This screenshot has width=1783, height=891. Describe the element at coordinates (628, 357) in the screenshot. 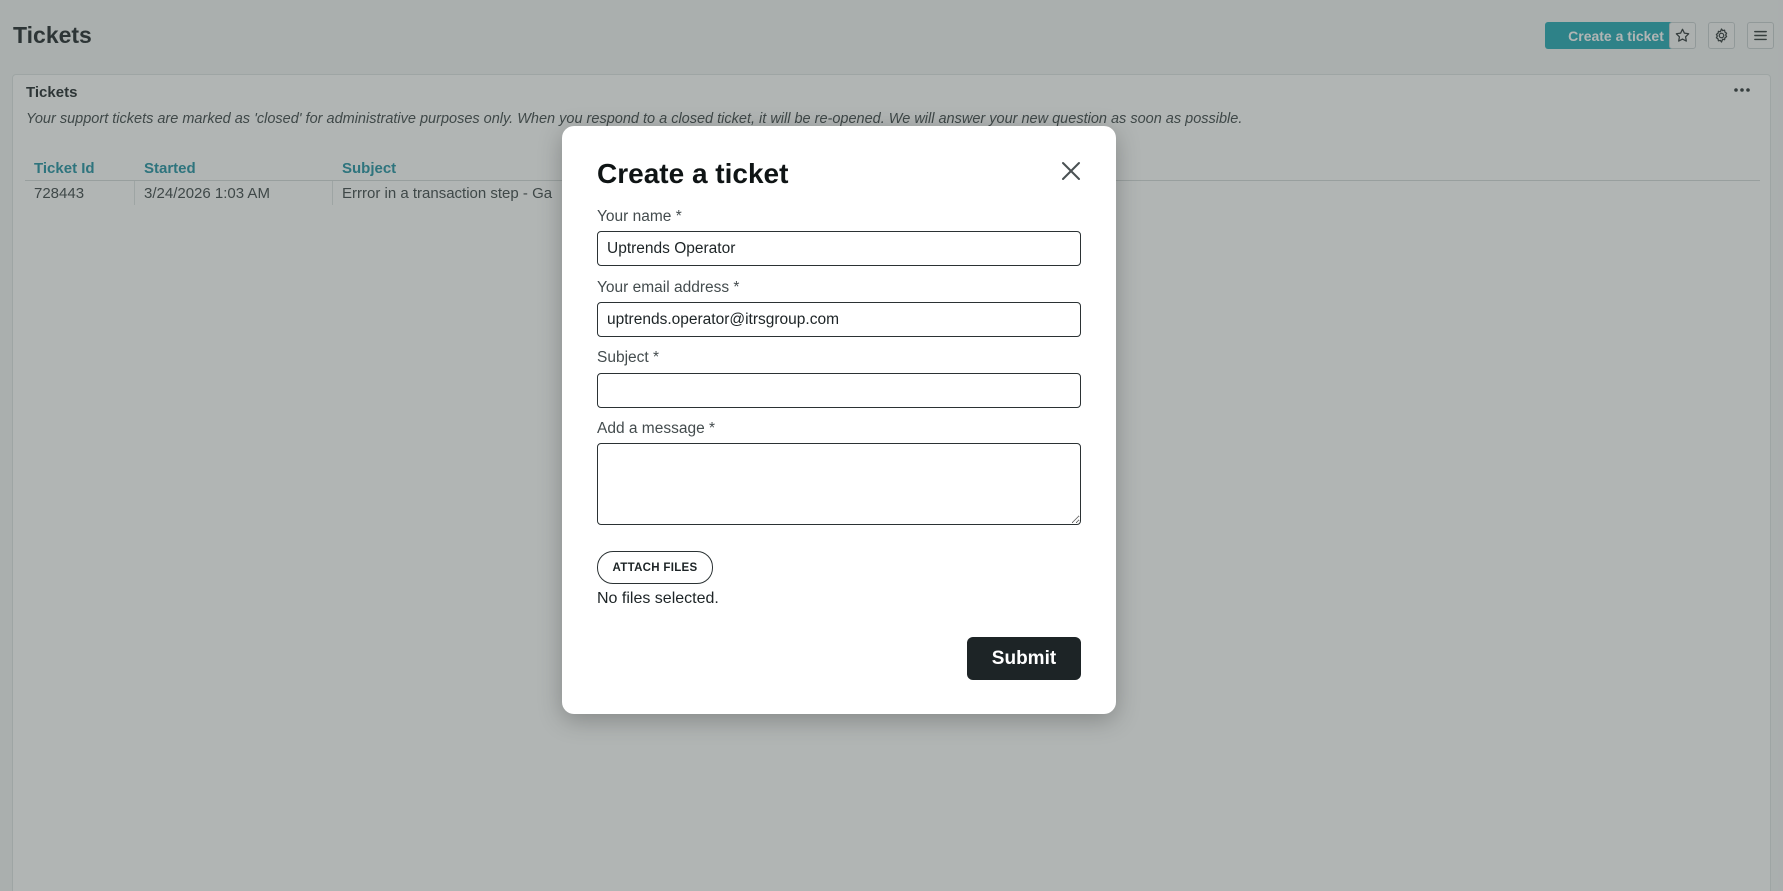

I see `subject-label: Subject *` at that location.